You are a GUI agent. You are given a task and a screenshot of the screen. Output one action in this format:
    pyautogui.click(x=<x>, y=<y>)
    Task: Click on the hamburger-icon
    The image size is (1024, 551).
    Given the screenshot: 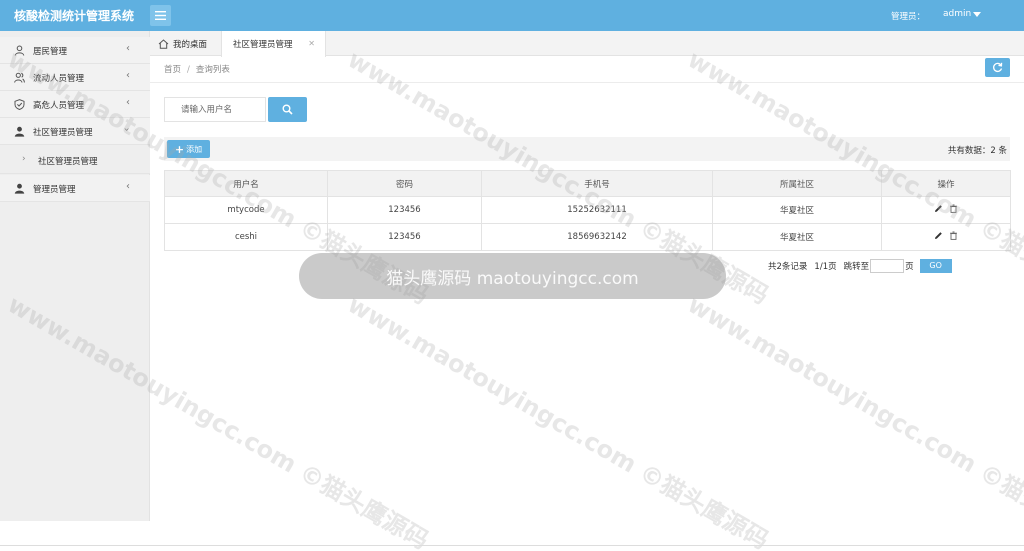 What is the action you would take?
    pyautogui.click(x=160, y=15)
    